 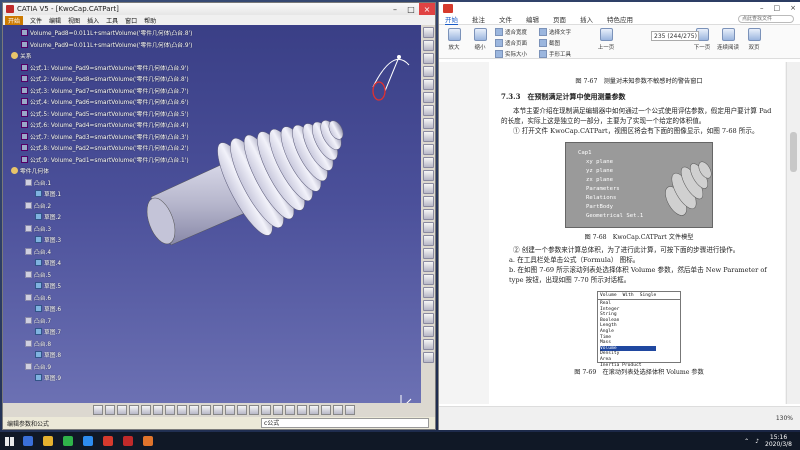 What do you see at coordinates (253, 180) in the screenshot?
I see `cap-3d-model` at bounding box center [253, 180].